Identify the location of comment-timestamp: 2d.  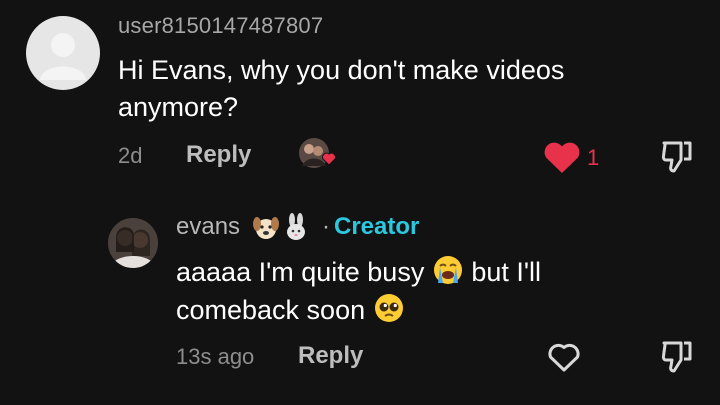
(130, 155).